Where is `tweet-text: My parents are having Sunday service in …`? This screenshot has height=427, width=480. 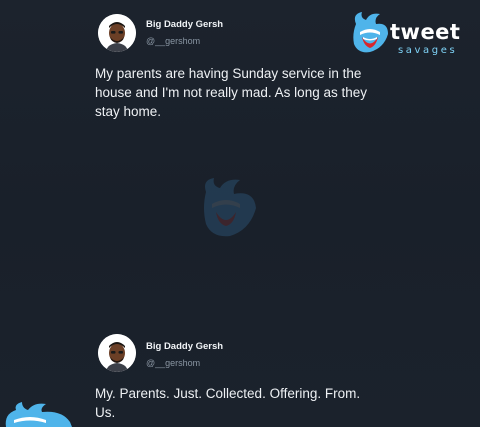
tweet-text: My parents are having Sunday service in … is located at coordinates (231, 92).